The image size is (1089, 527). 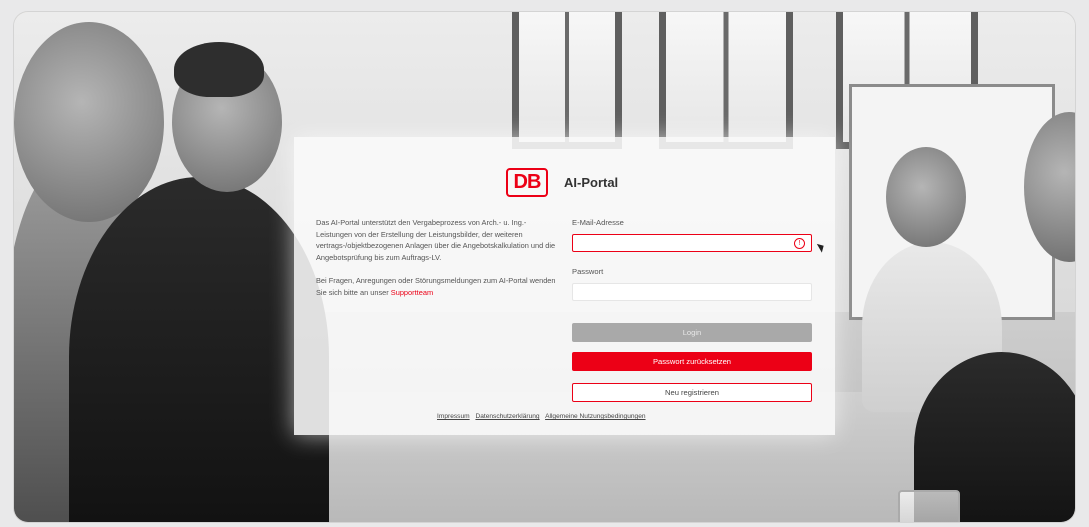 I want to click on password-field, so click(x=692, y=292).